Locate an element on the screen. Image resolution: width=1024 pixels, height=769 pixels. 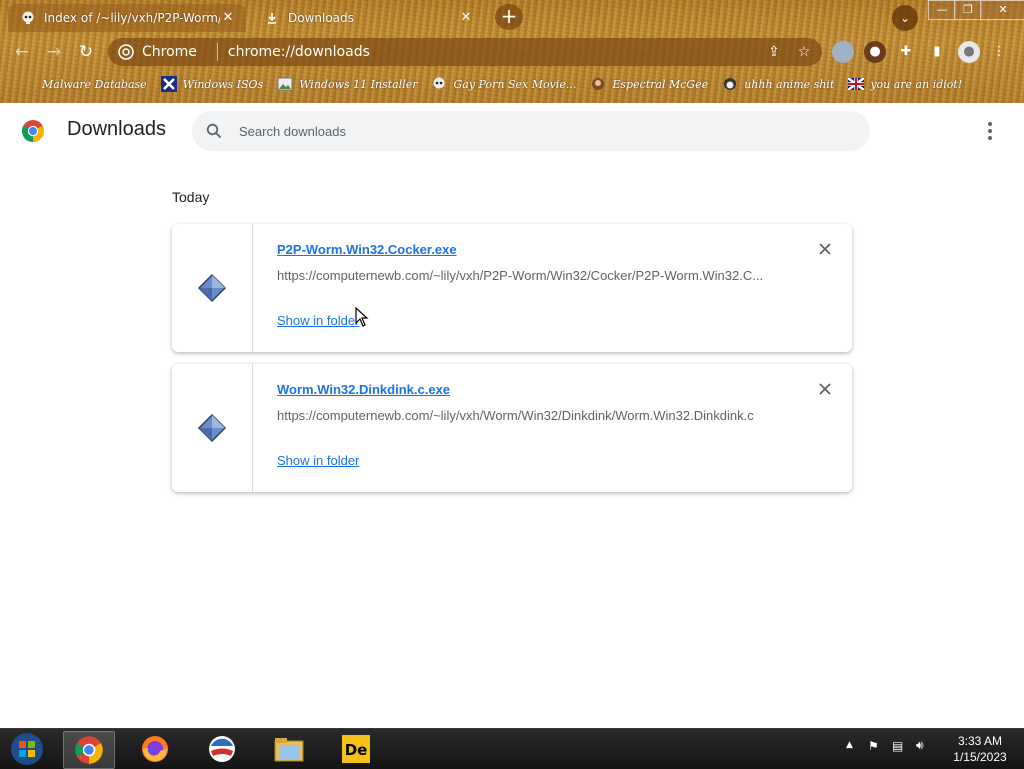
bookmark-malware-database: Malware Database is located at coordinates (83, 84).